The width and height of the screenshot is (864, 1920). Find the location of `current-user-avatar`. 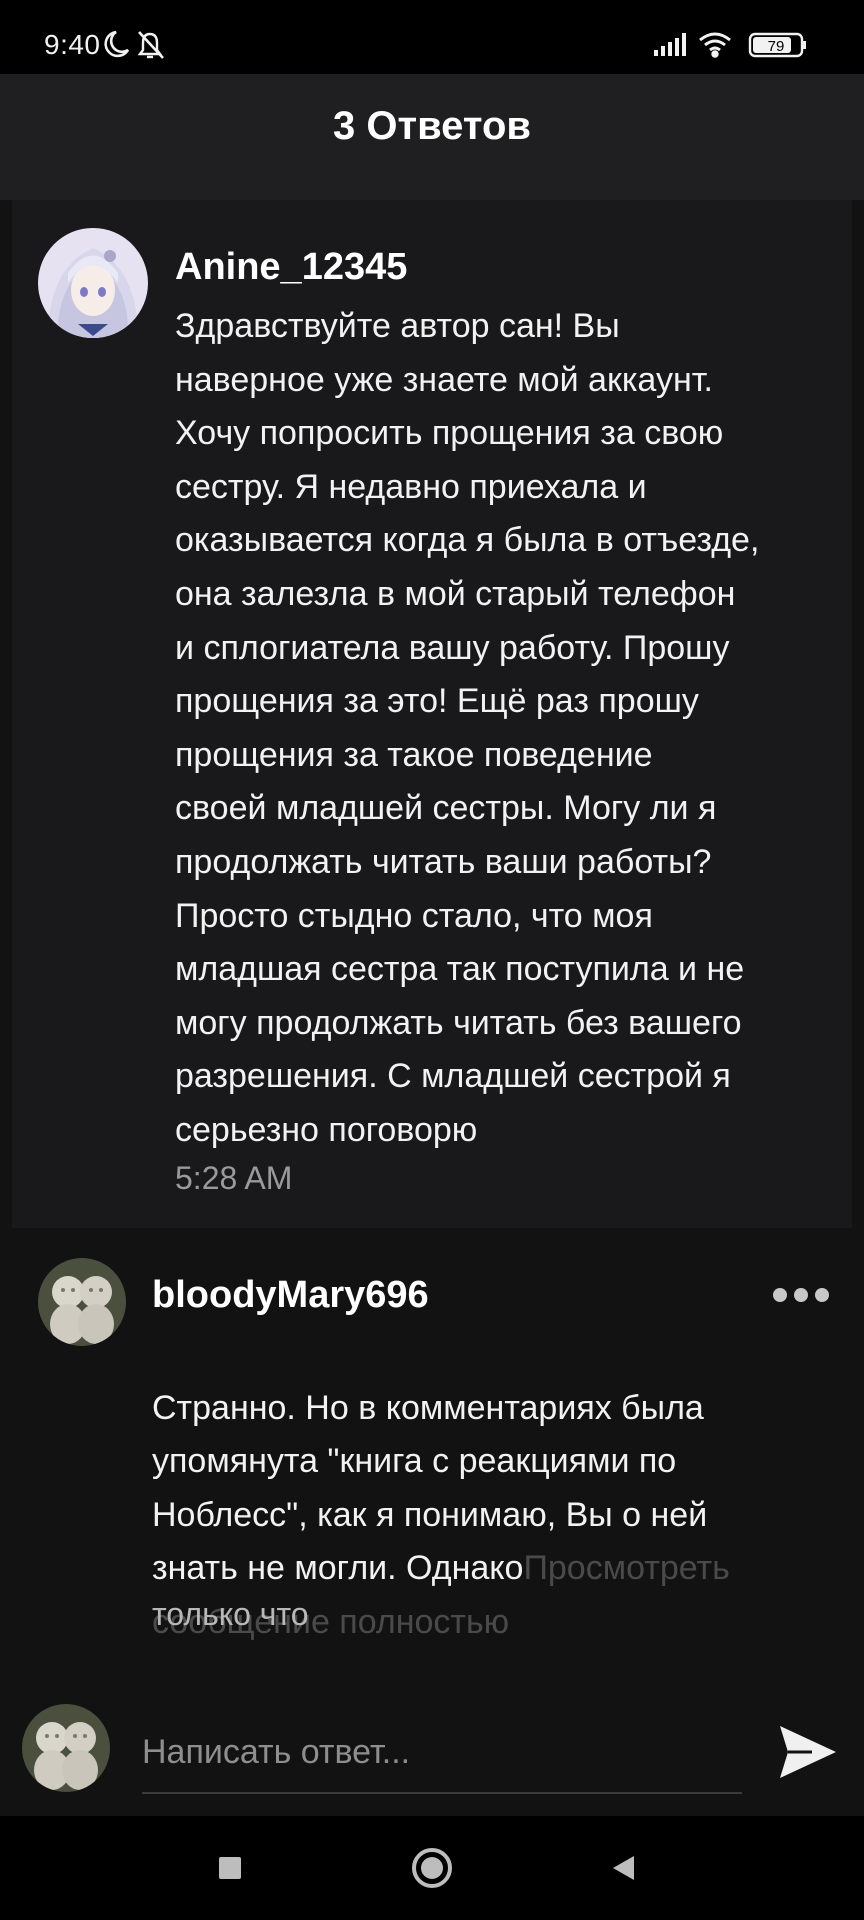

current-user-avatar is located at coordinates (66, 1748).